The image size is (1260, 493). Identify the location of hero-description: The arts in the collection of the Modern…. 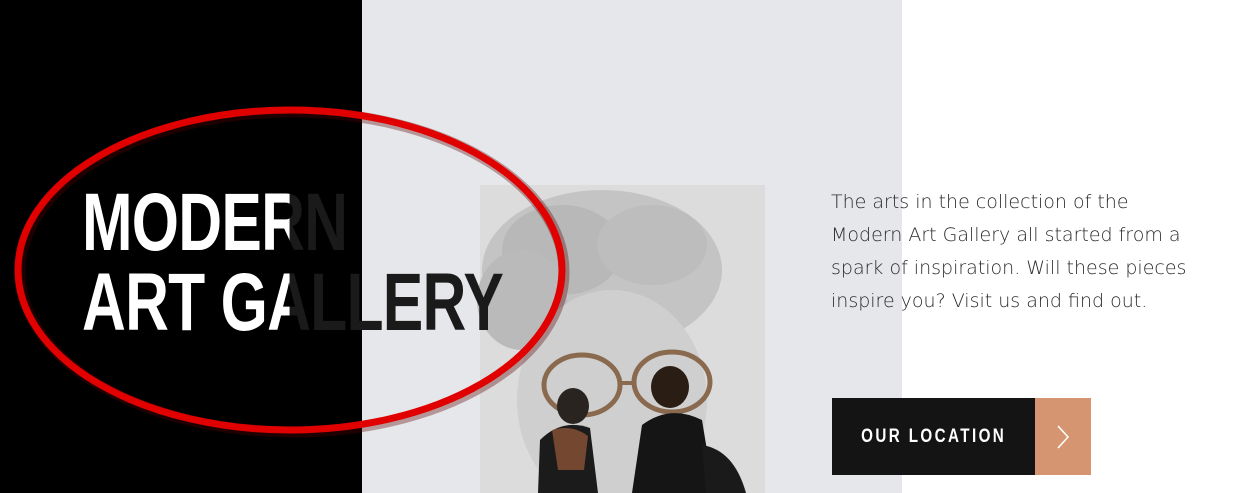
(1009, 251).